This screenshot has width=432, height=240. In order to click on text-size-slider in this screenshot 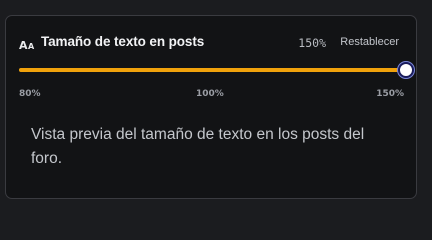, I will do `click(216, 70)`.